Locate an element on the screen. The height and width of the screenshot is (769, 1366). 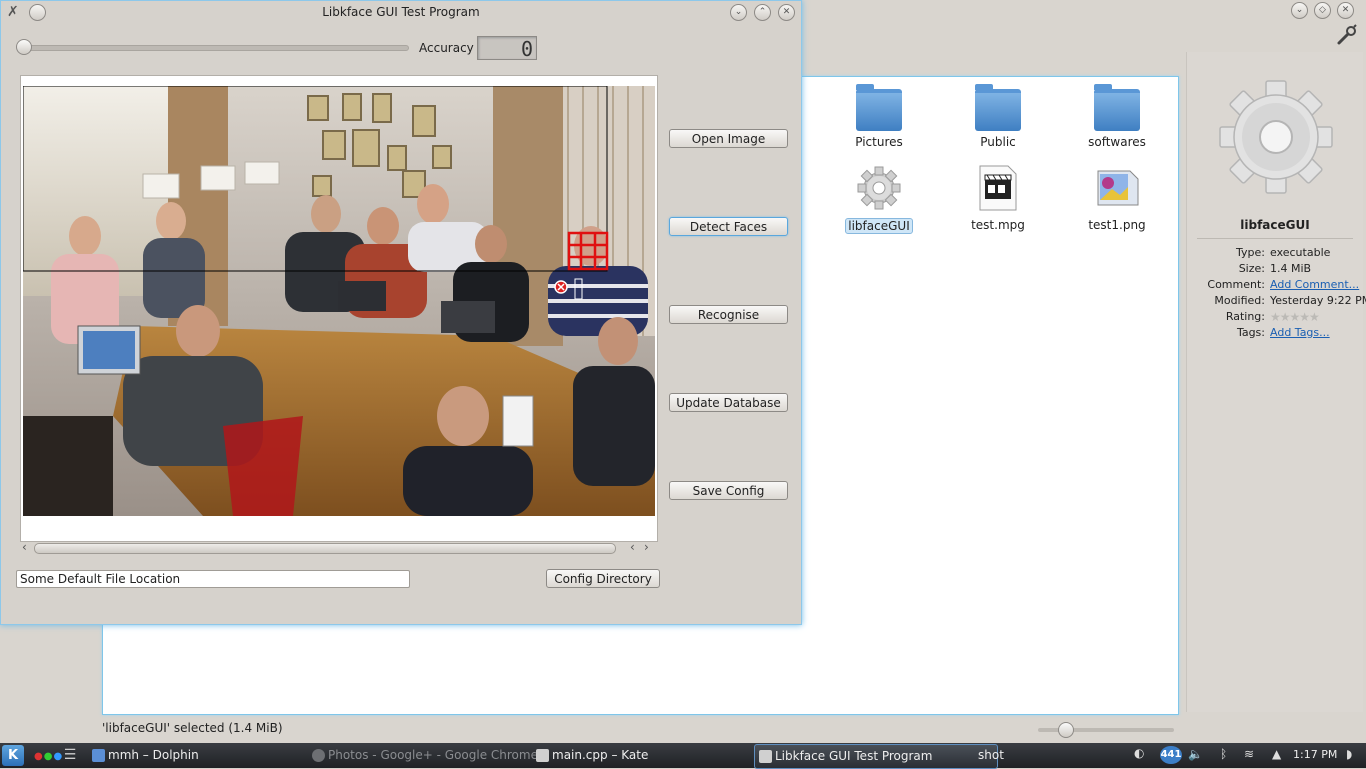
notification-badge: 441 is located at coordinates (1171, 755).